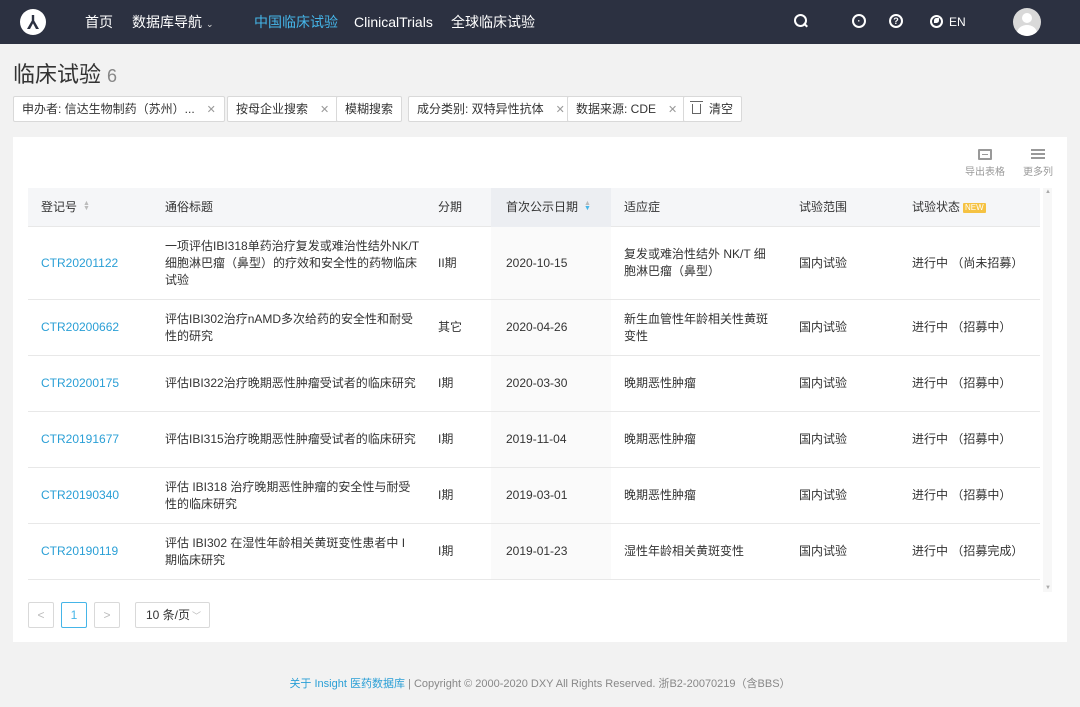 This screenshot has height=707, width=1080. What do you see at coordinates (936, 21) in the screenshot?
I see `globe-icon` at bounding box center [936, 21].